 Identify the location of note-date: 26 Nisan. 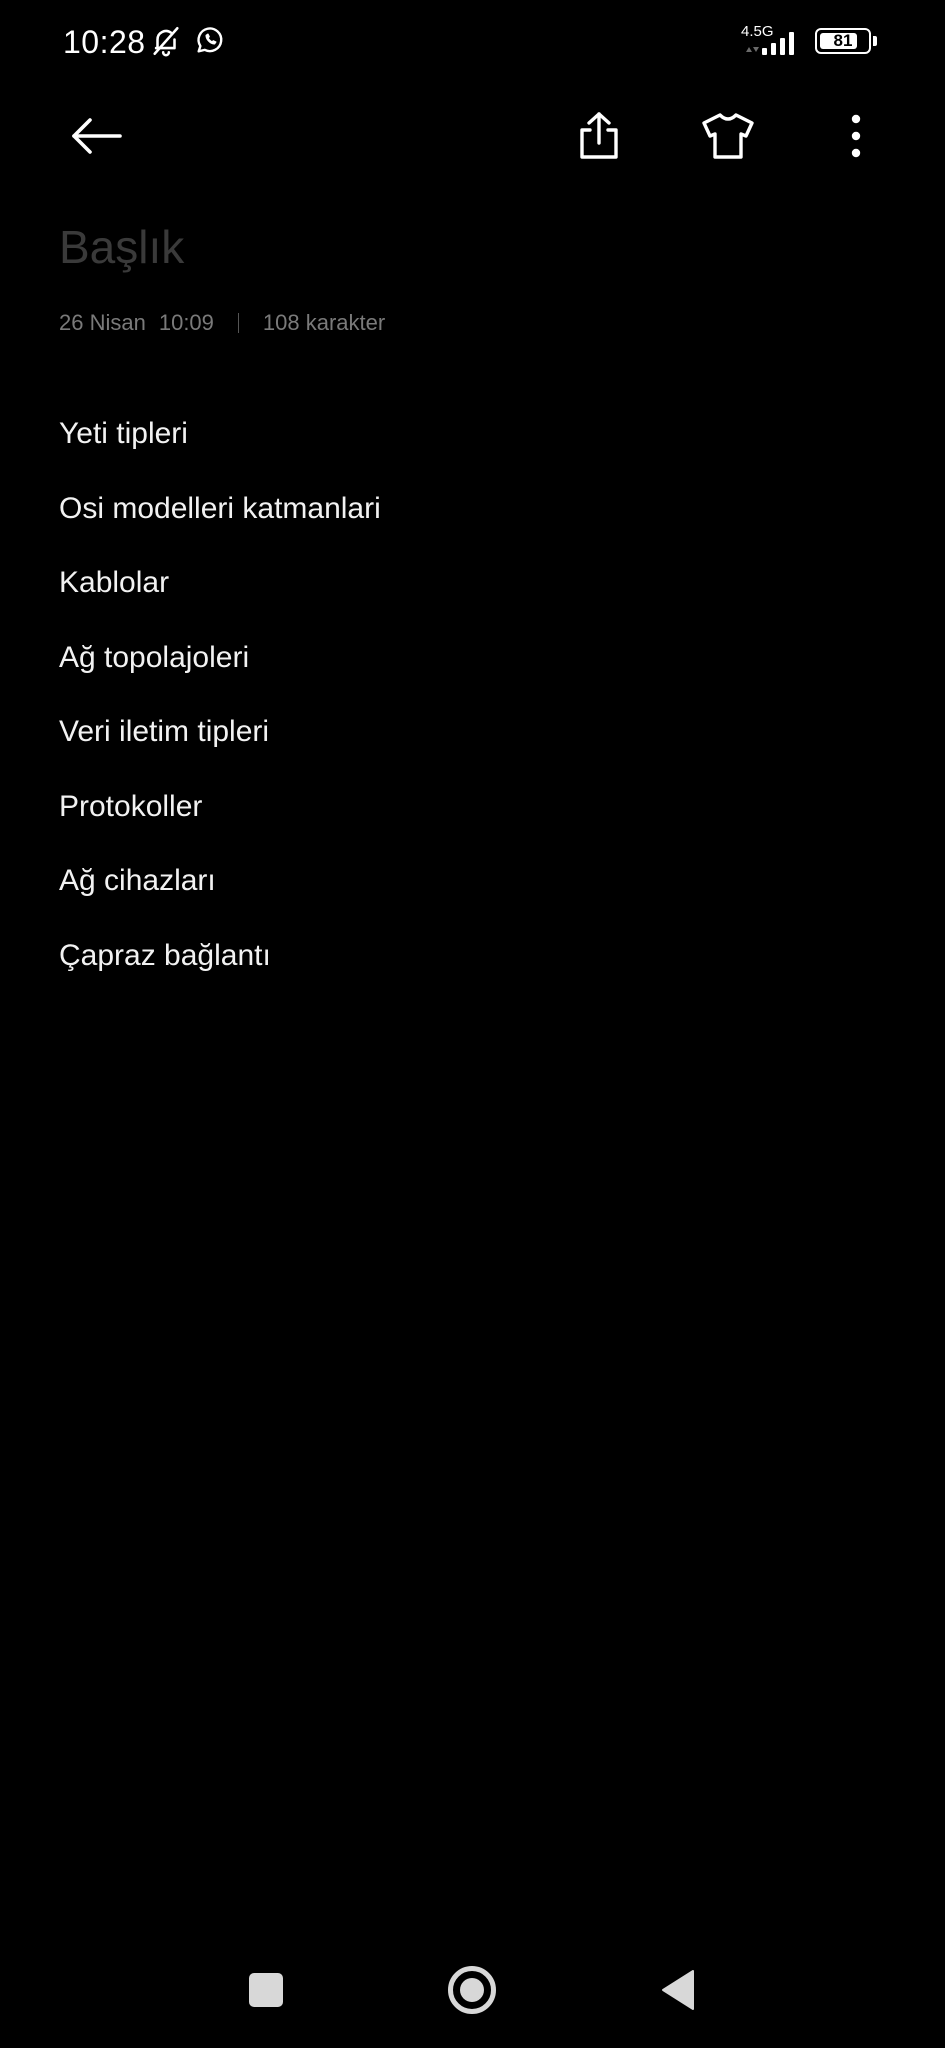
(102, 322).